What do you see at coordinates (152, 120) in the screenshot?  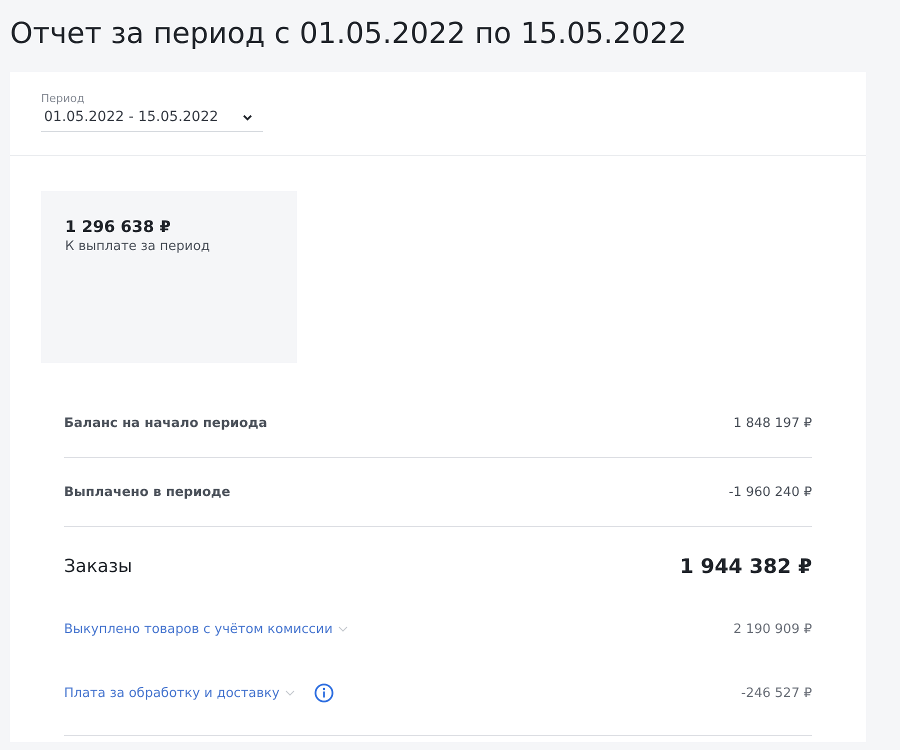 I see `period-select: 01.05.2022 - 15.05.2022` at bounding box center [152, 120].